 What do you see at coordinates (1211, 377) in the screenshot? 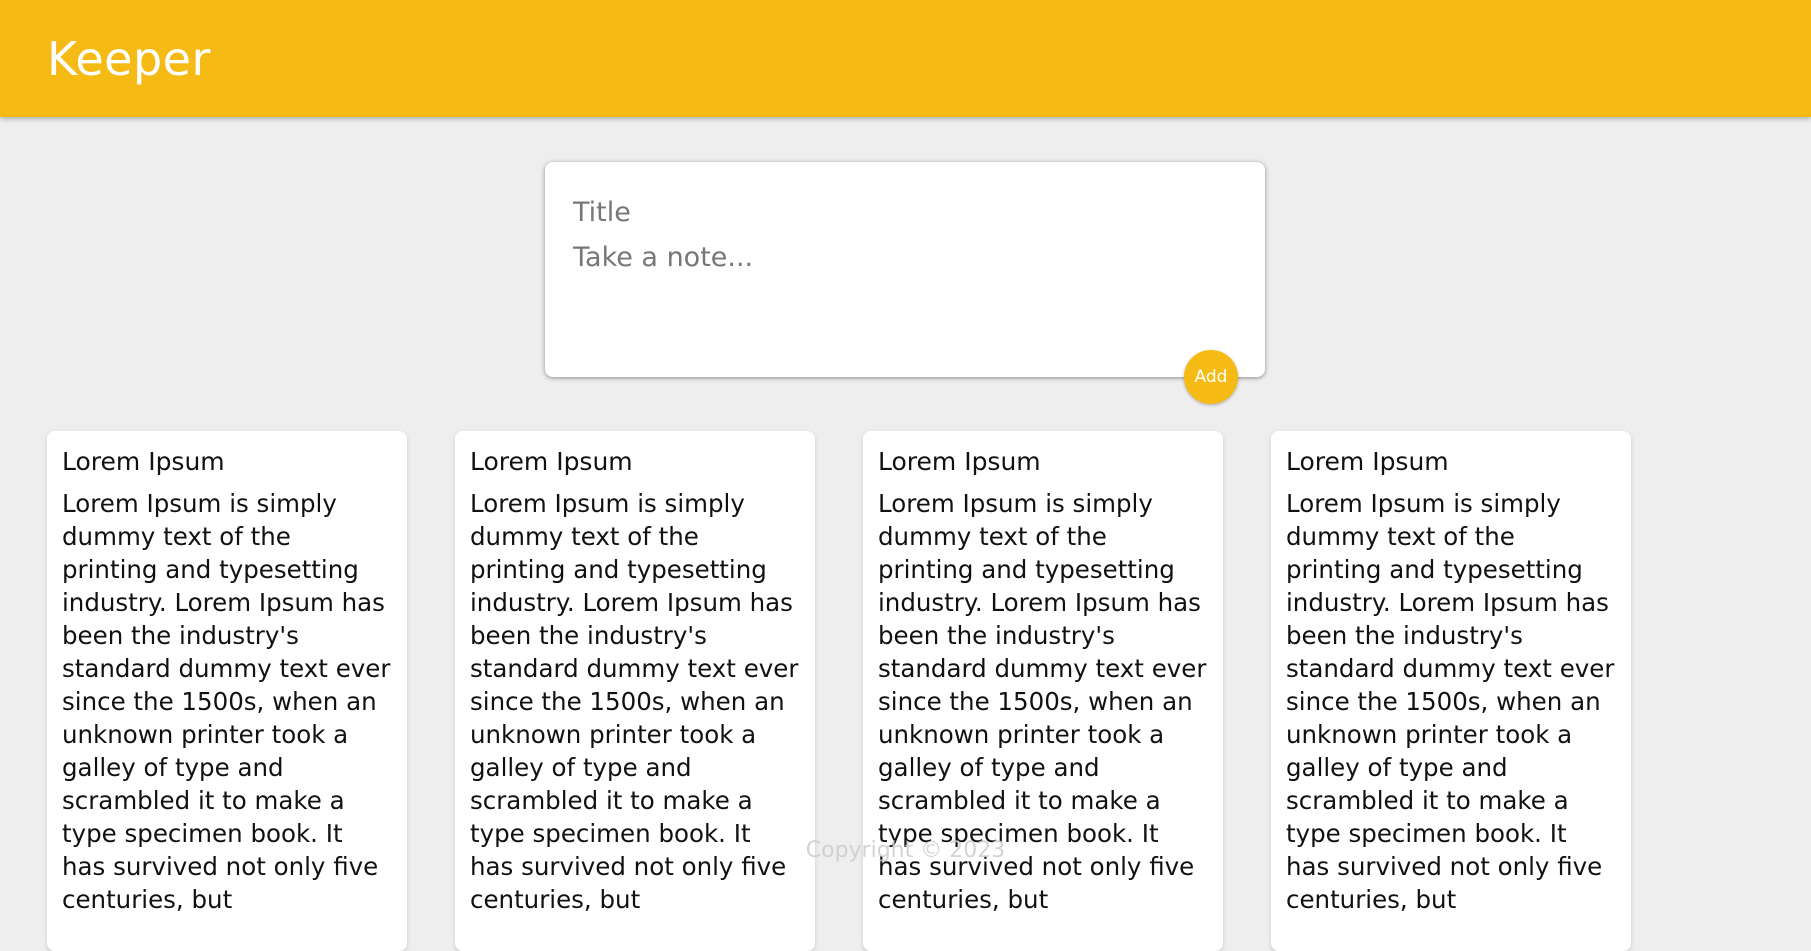
I see `add-note-button: Add` at bounding box center [1211, 377].